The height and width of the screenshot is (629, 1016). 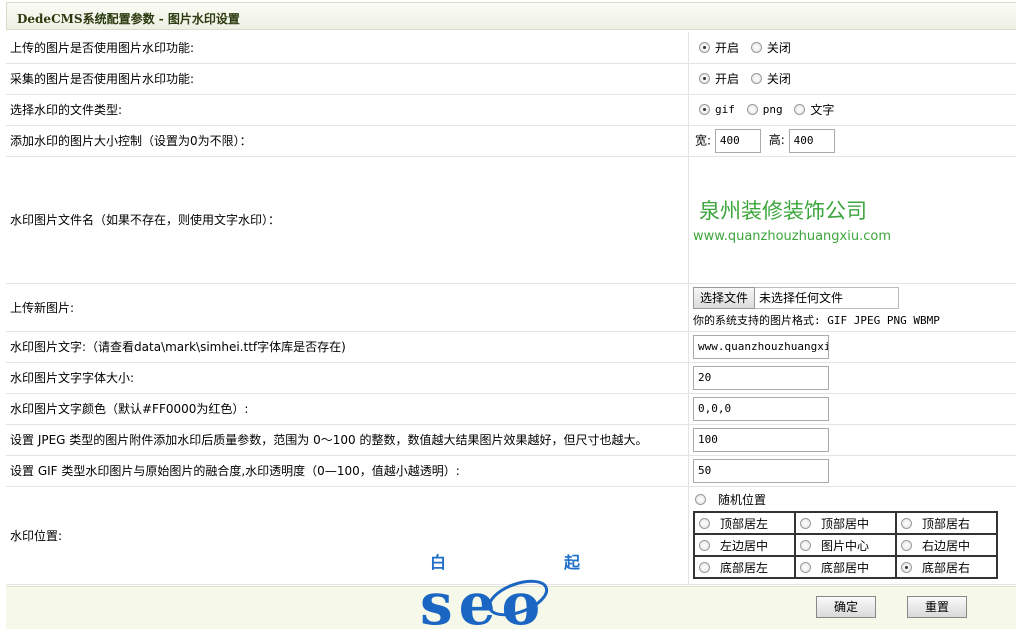 I want to click on watermark-preview: 泉州装修装饰公司 www.quanzhouzhuangxiu.com, so click(x=852, y=219).